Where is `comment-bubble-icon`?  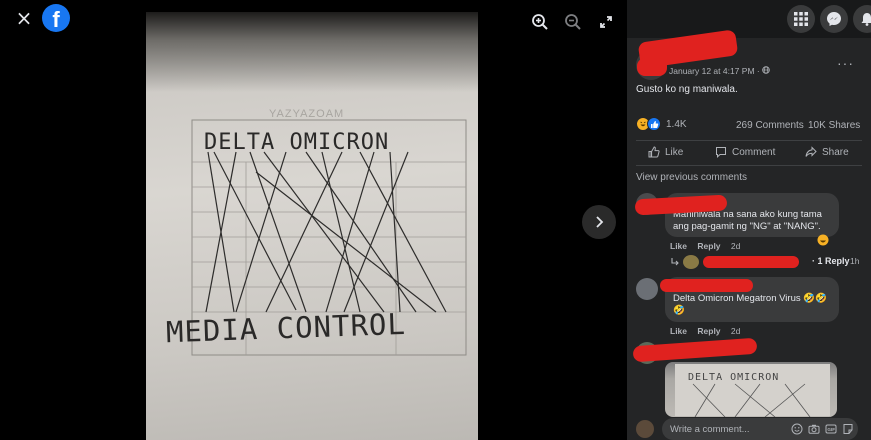
comment-bubble-icon is located at coordinates (721, 152).